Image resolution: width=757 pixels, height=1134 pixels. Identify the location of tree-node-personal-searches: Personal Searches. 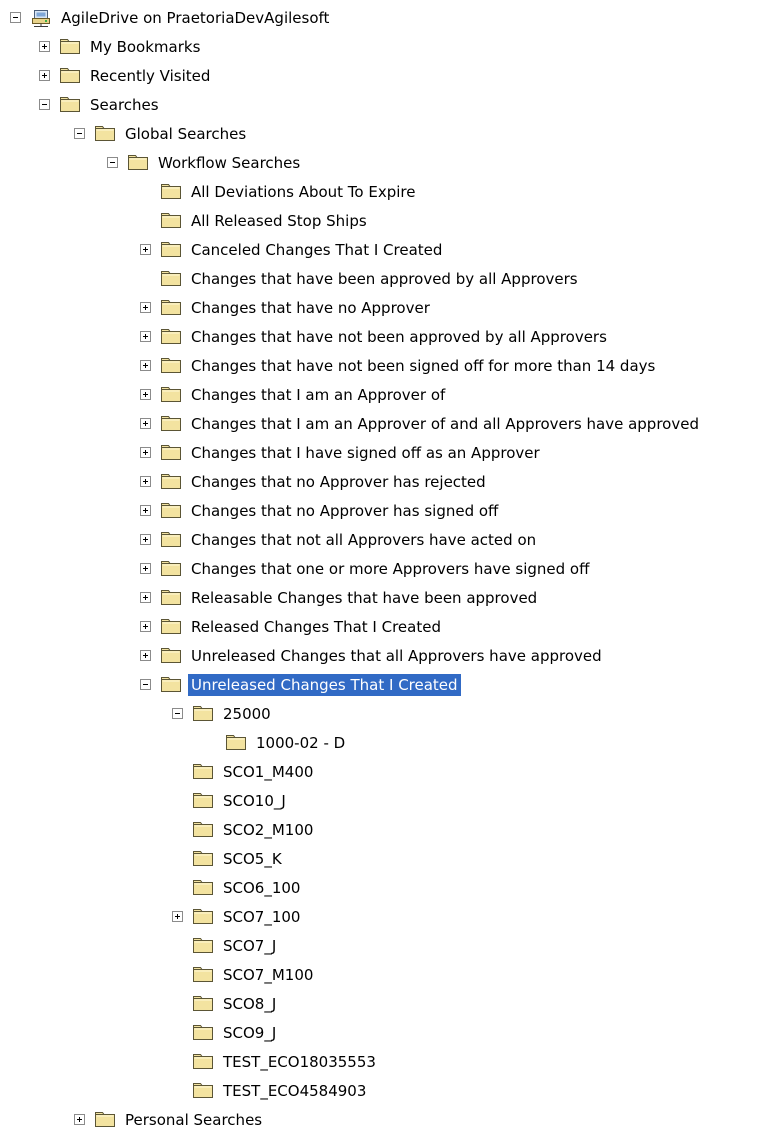
(169, 1119).